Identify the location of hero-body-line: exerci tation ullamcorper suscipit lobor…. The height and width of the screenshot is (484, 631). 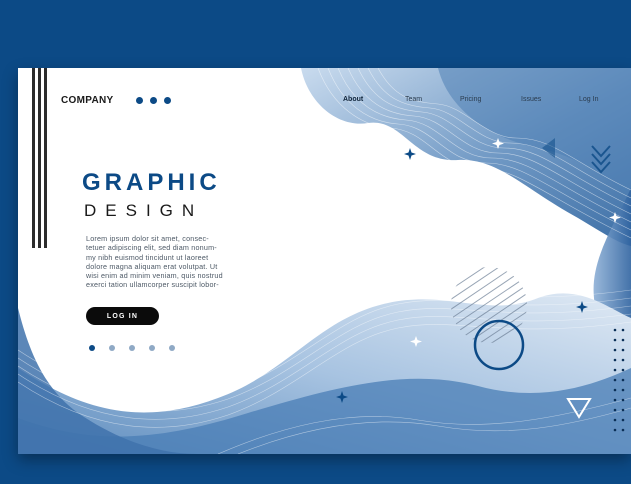
(152, 285).